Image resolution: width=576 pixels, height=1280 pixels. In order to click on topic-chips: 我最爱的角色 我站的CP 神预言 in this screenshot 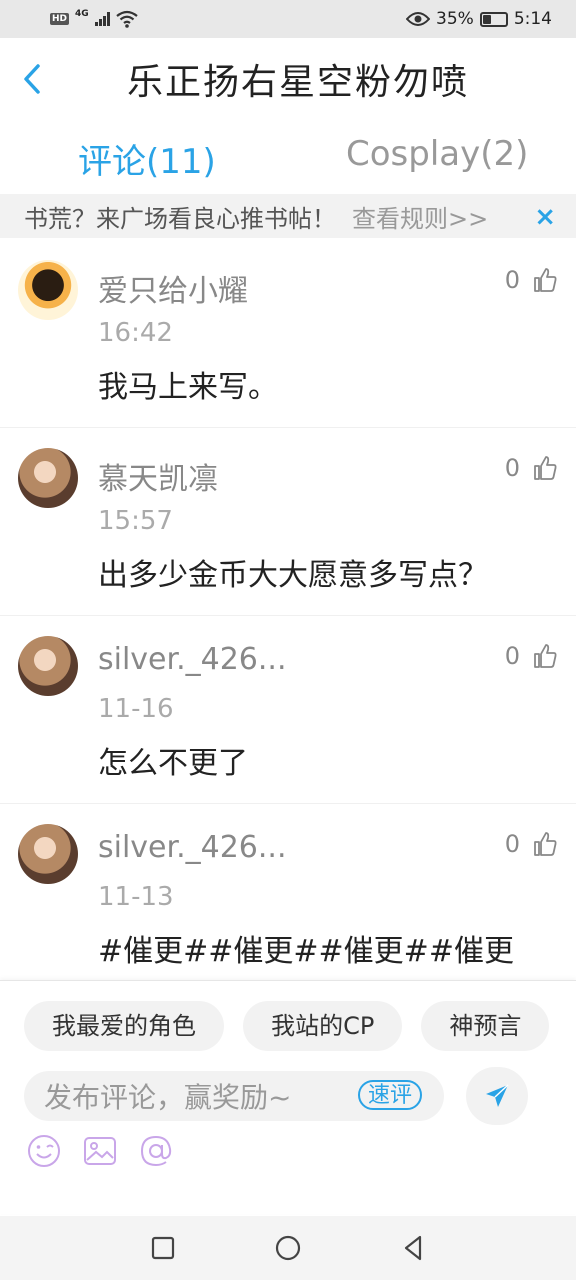, I will do `click(300, 1026)`.